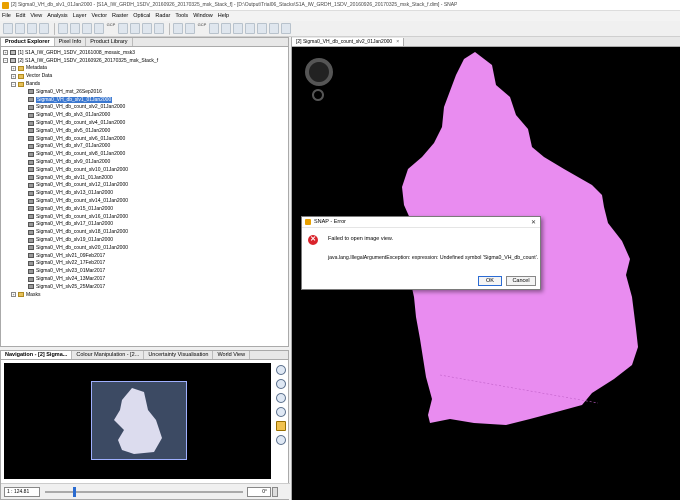 The height and width of the screenshot is (500, 680). I want to click on tree-band-item: Sigma0_VH_db_count_slv10_01Jan2000, so click(144, 170).